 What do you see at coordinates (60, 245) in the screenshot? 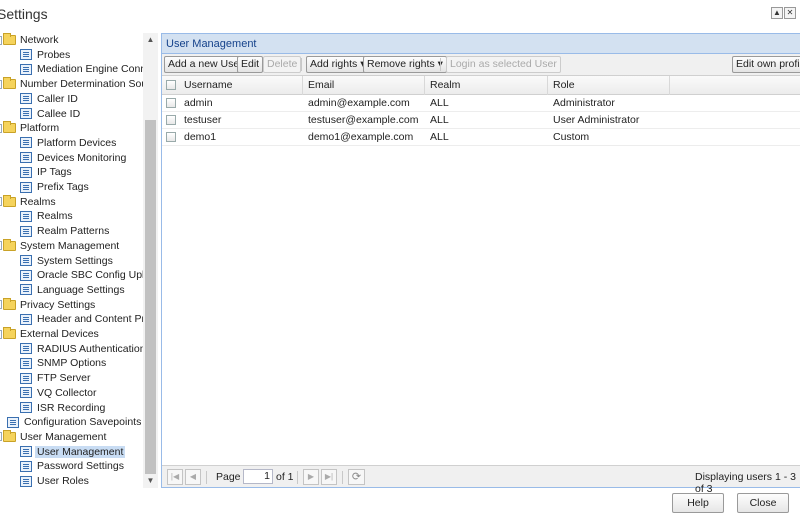
I see `tree-item: System Management` at bounding box center [60, 245].